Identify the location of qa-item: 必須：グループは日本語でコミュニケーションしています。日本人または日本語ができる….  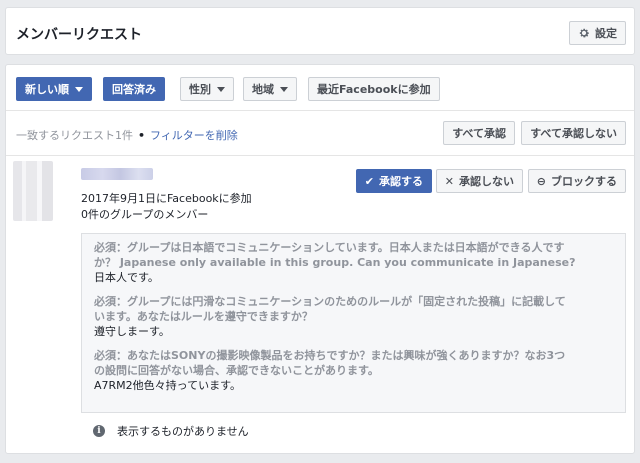
(353, 262).